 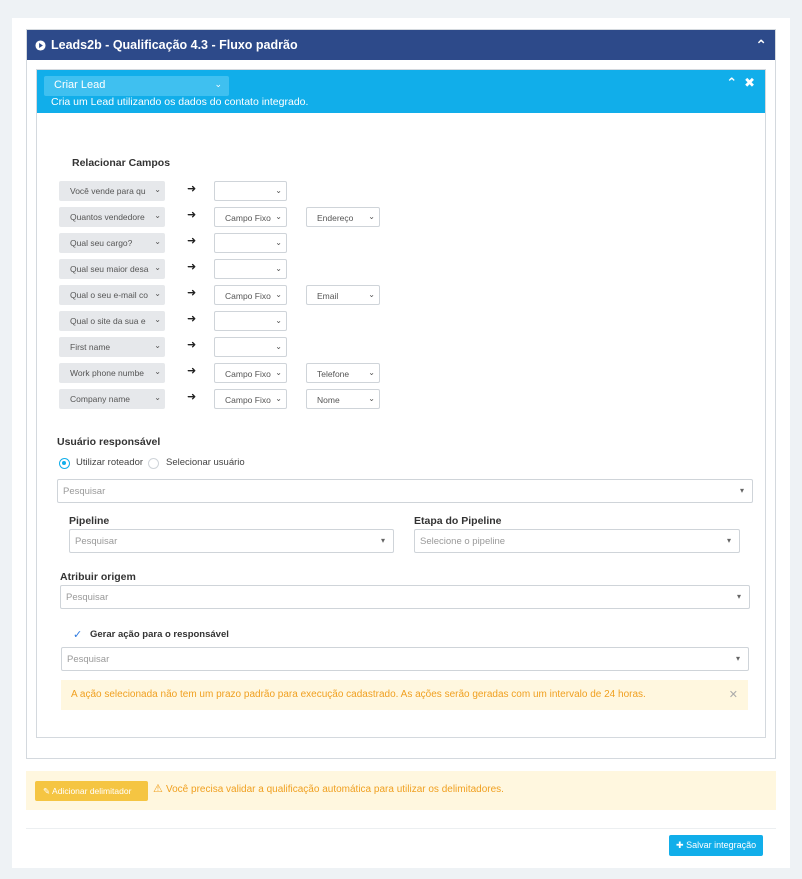 What do you see at coordinates (47, 791) in the screenshot?
I see `pencil-icon: ✎` at bounding box center [47, 791].